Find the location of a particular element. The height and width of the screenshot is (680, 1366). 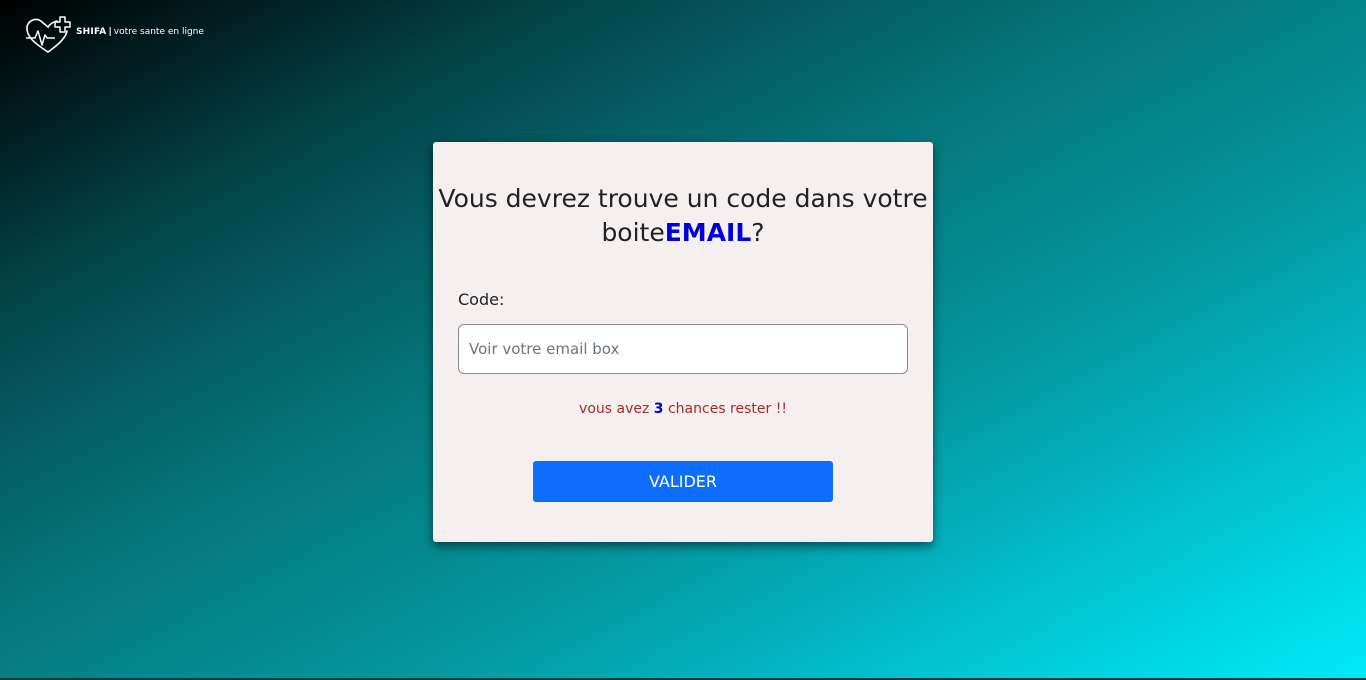

site-logo: SHIFA | votre sante en ligne is located at coordinates (114, 35).